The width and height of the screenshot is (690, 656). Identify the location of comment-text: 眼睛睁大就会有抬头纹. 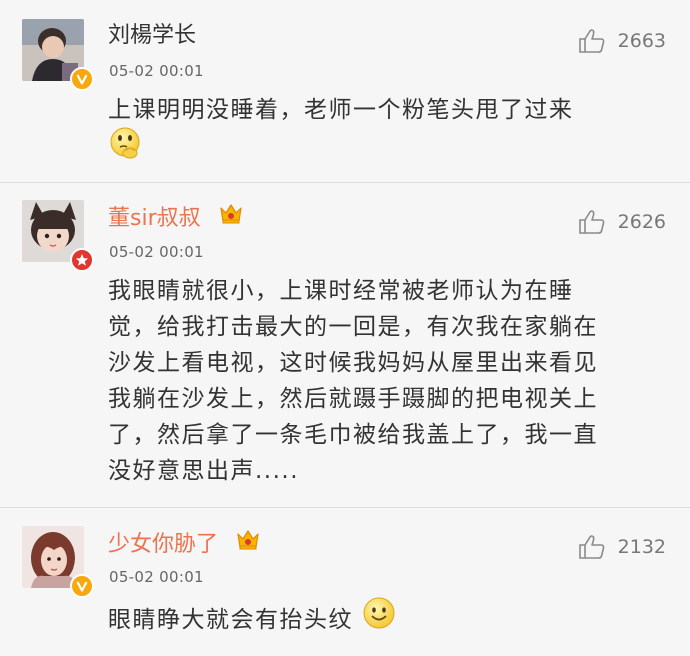
(378, 619).